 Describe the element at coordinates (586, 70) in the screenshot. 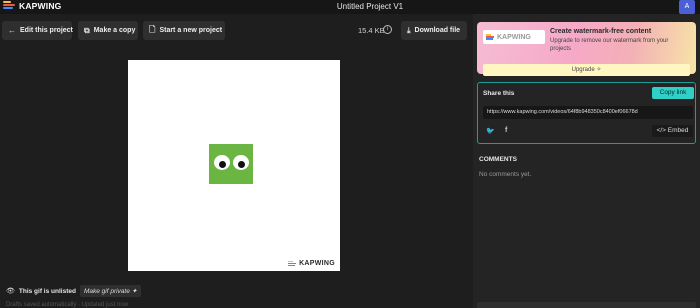

I see `upgrade-button: Upgrade ✧` at that location.